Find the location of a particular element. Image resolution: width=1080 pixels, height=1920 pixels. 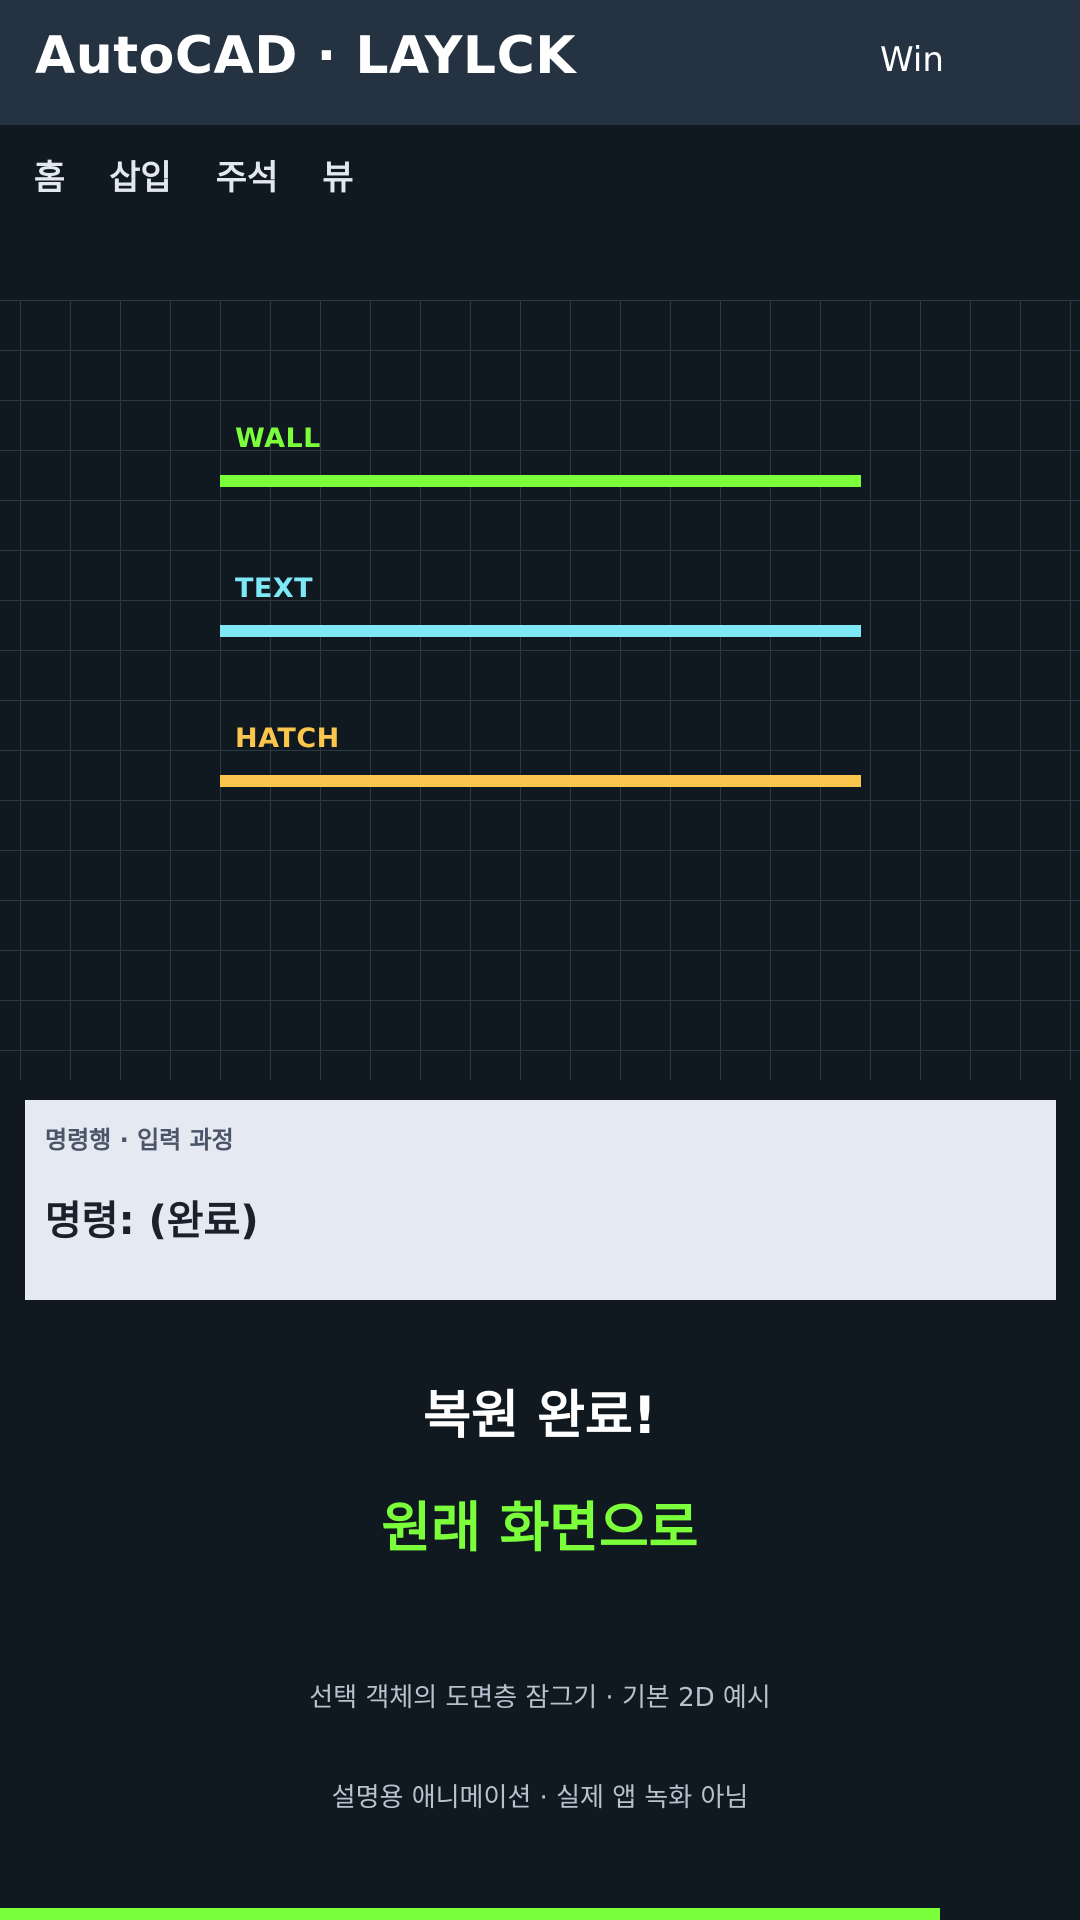

layer-line-hatch is located at coordinates (540, 781).